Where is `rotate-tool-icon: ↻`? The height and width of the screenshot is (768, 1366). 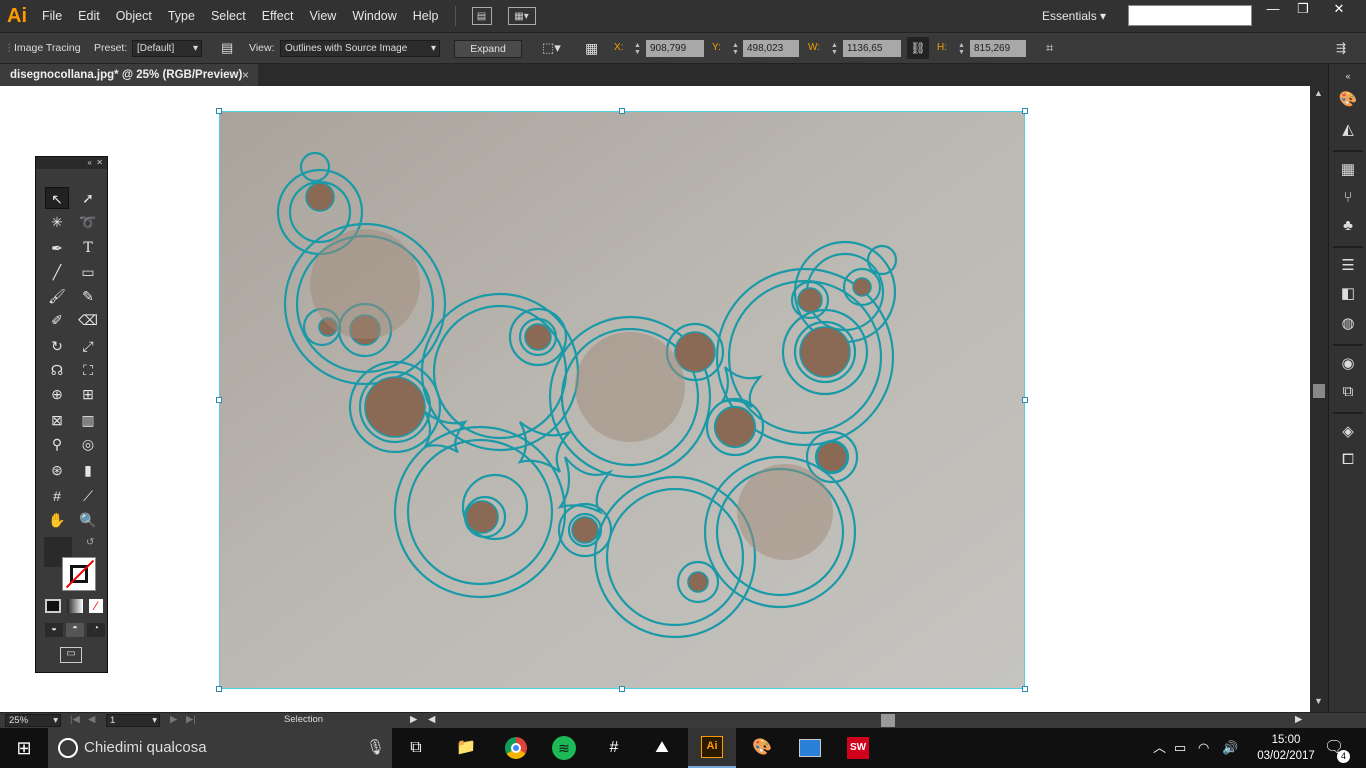
rotate-tool-icon: ↻ is located at coordinates (57, 346).